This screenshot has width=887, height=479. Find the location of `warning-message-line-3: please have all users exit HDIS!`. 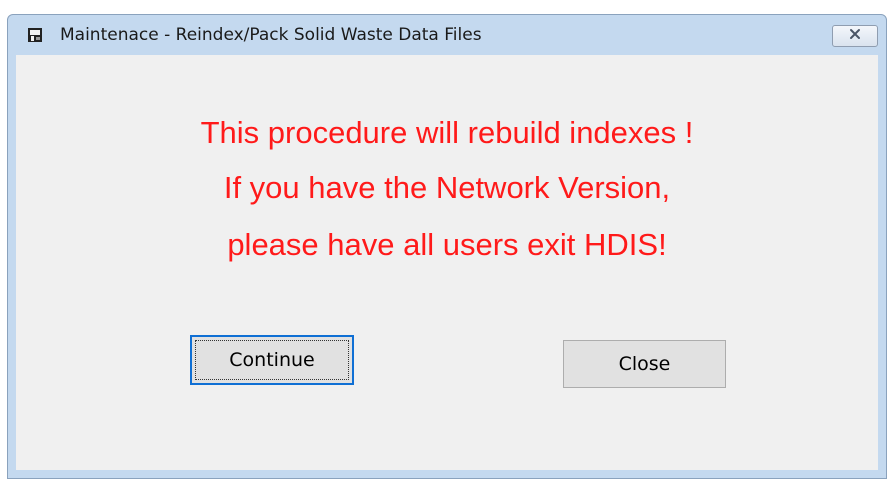

warning-message-line-3: please have all users exit HDIS! is located at coordinates (447, 244).